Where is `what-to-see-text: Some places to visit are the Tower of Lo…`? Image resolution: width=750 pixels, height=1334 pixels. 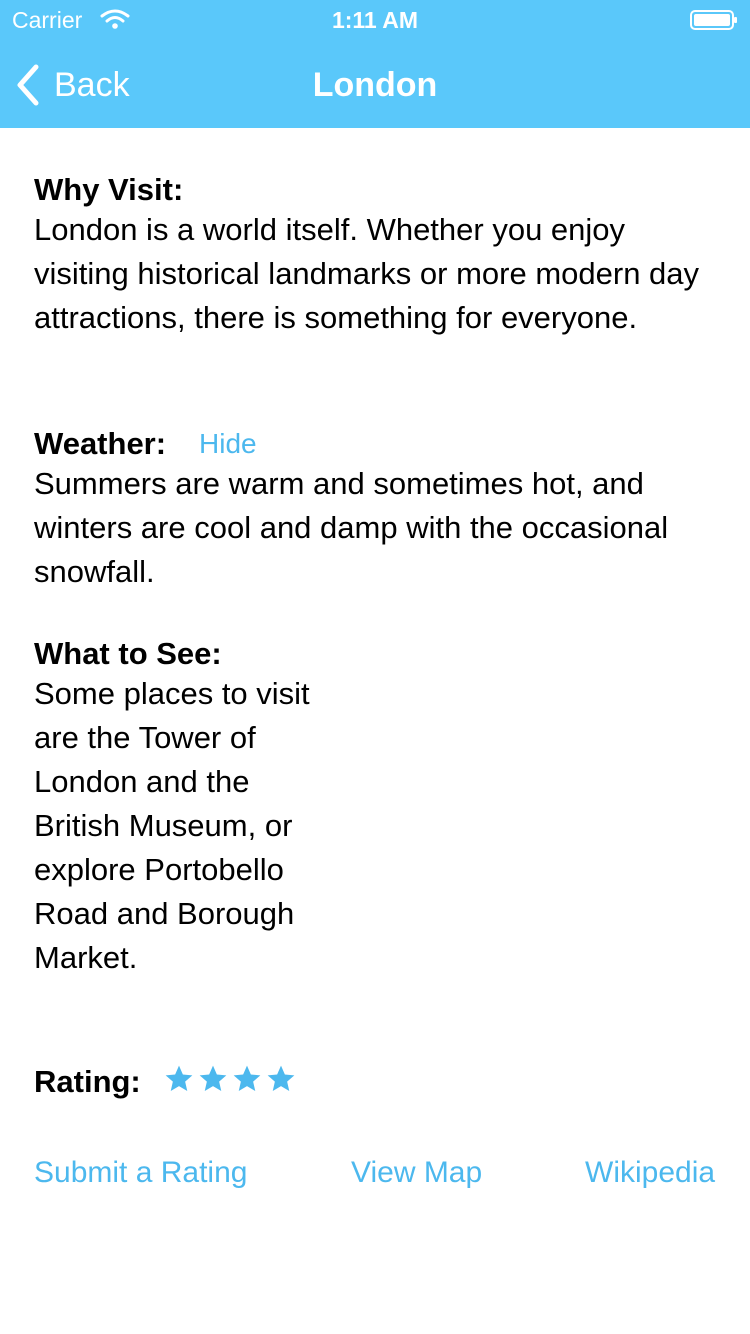
what-to-see-text: Some places to visit are the Tower of Lo… is located at coordinates (172, 825).